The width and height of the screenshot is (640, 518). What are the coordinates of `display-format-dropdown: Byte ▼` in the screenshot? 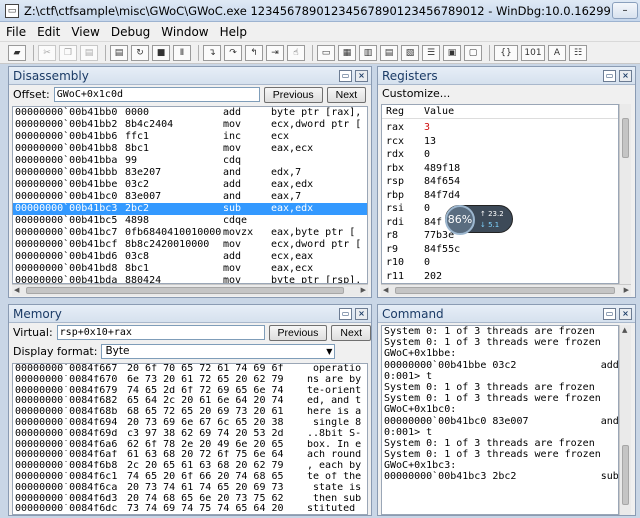 It's located at (218, 351).